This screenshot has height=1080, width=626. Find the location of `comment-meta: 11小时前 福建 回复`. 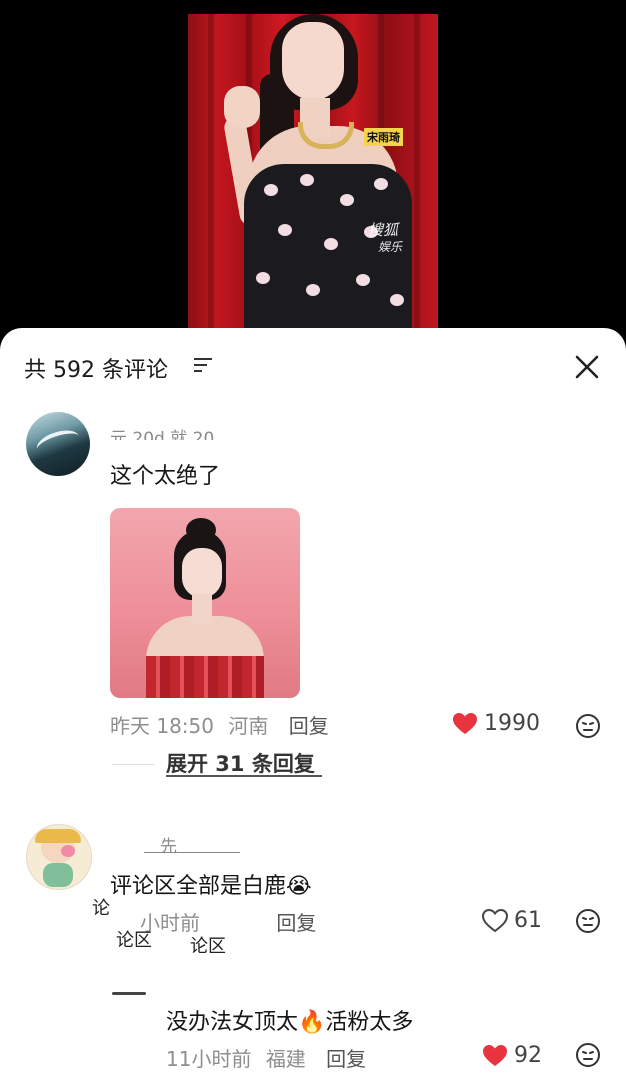

comment-meta: 11小时前 福建 回复 is located at coordinates (266, 1057).